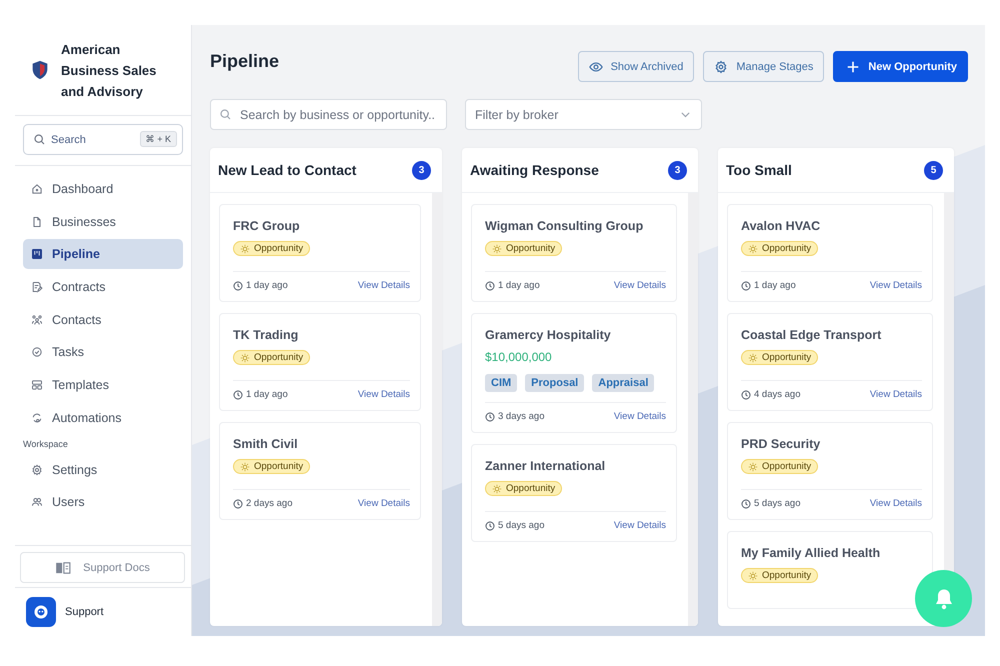  Describe the element at coordinates (328, 114) in the screenshot. I see `search-field: Search by business or opportunity..` at that location.